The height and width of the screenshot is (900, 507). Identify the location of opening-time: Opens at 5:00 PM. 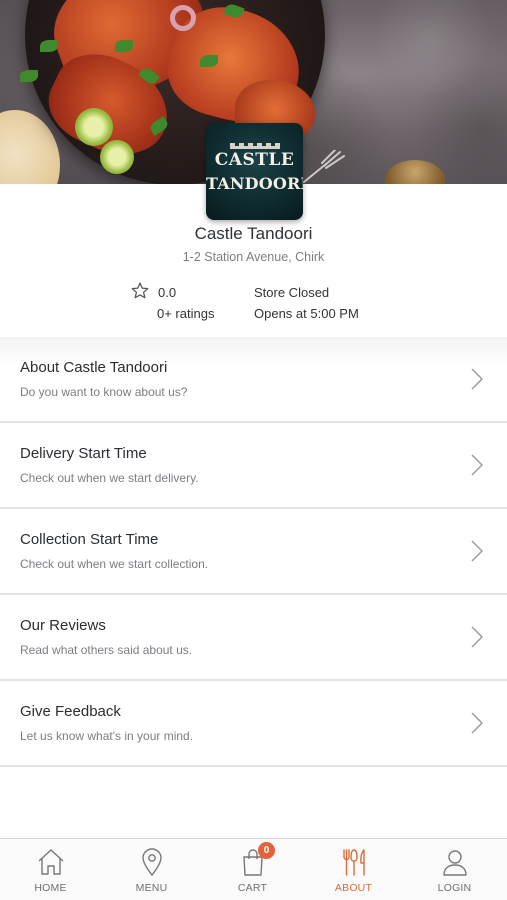
(306, 313).